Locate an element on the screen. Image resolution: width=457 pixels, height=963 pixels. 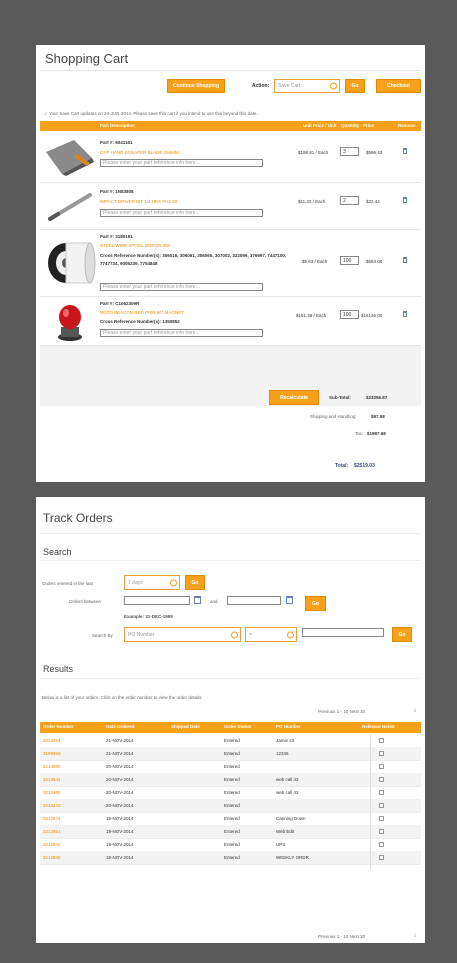
item-quantity-input: 3 is located at coordinates (349, 151).